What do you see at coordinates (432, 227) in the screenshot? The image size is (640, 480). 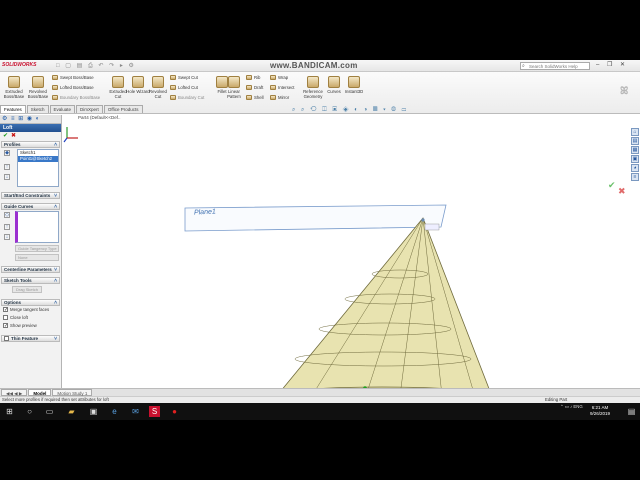 I see `profile-callout` at bounding box center [432, 227].